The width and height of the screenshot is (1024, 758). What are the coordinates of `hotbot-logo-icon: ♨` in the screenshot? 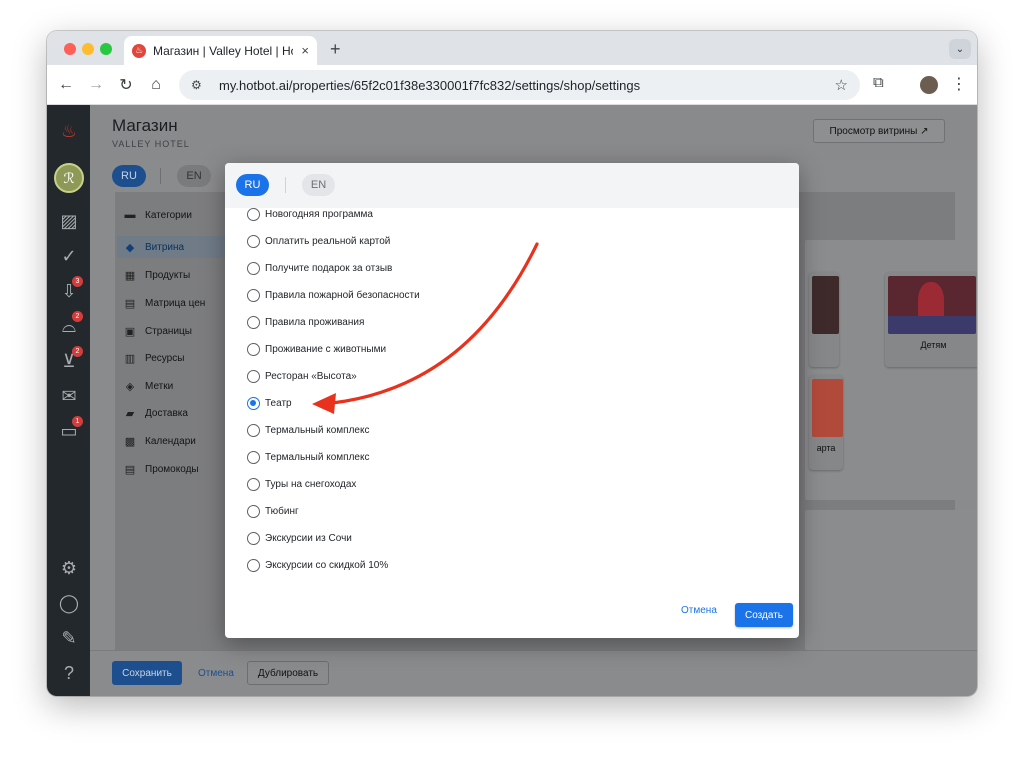 It's located at (69, 131).